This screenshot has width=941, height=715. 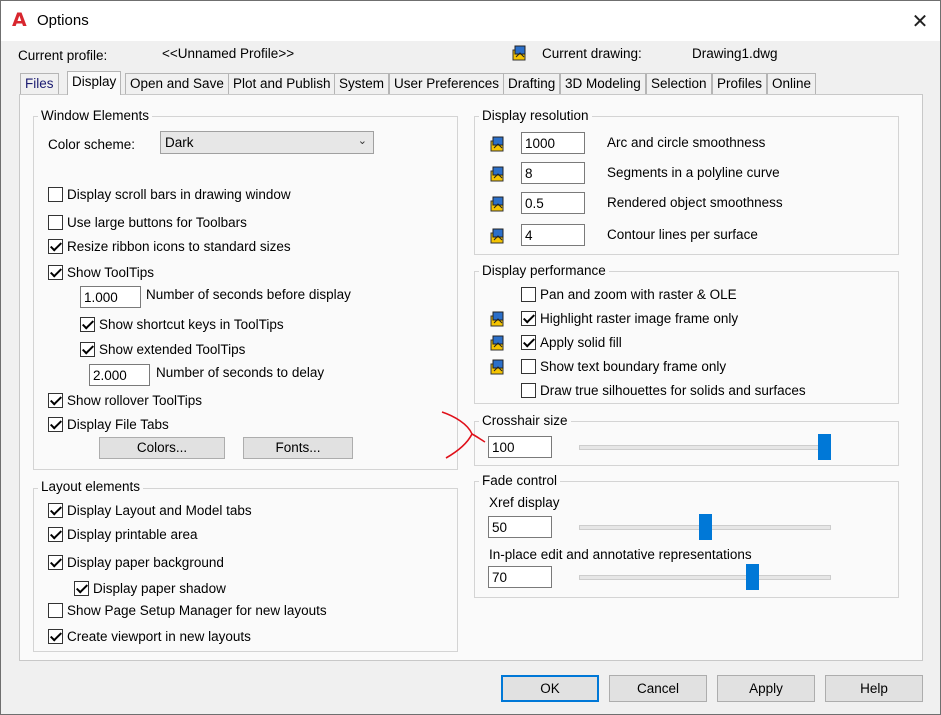 What do you see at coordinates (19, 20) in the screenshot?
I see `autocad-logo-icon: A` at bounding box center [19, 20].